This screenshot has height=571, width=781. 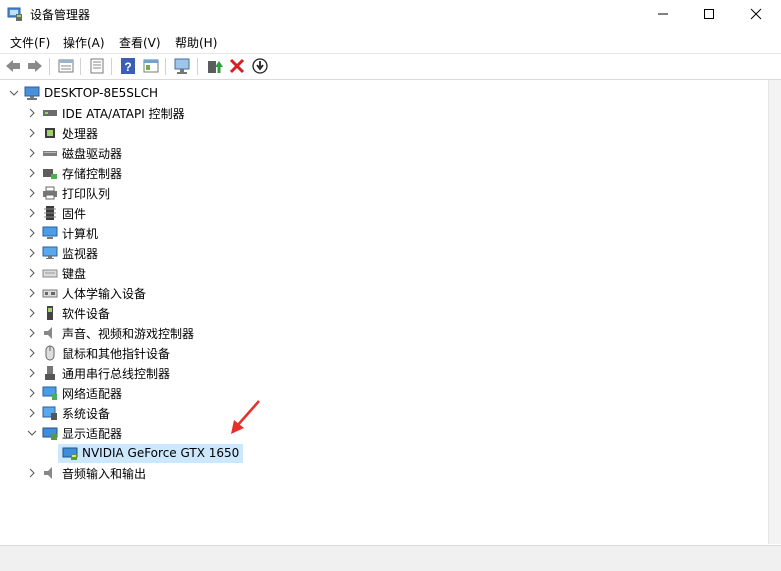 I want to click on maximize-icon, so click(x=709, y=14).